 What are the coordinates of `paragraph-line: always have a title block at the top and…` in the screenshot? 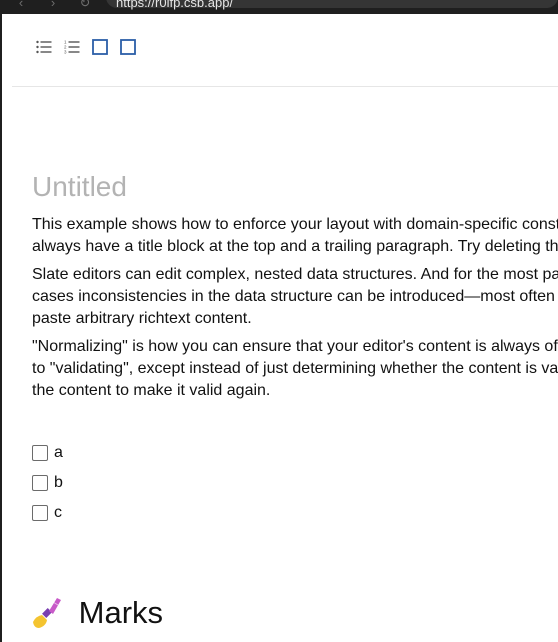 It's located at (295, 246).